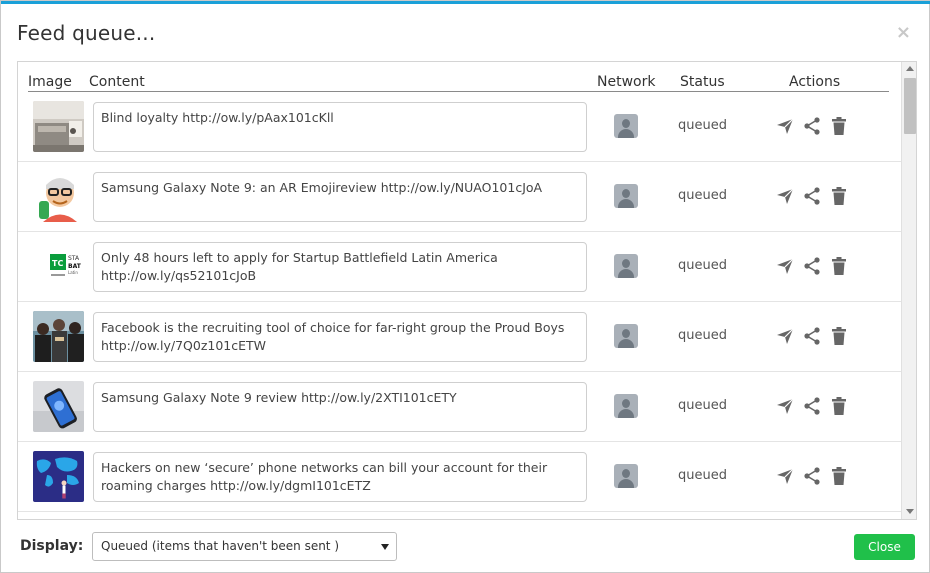 This screenshot has height=573, width=930. Describe the element at coordinates (910, 68) in the screenshot. I see `scroll-up-arrow-icon` at that location.